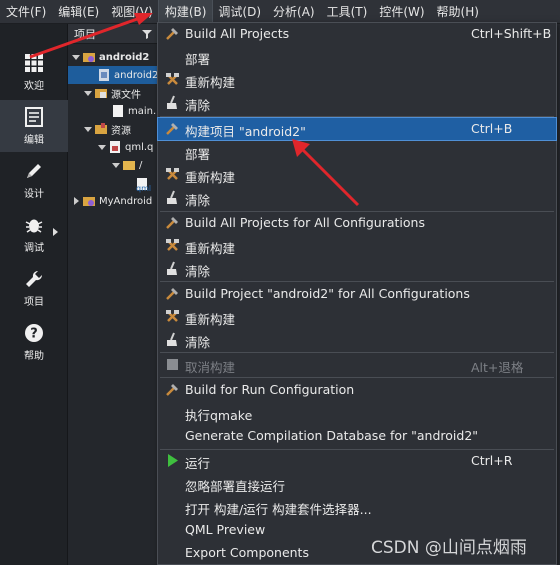 The height and width of the screenshot is (565, 560). What do you see at coordinates (294, 12) in the screenshot?
I see `menu-analyze: 分析(A)` at bounding box center [294, 12].